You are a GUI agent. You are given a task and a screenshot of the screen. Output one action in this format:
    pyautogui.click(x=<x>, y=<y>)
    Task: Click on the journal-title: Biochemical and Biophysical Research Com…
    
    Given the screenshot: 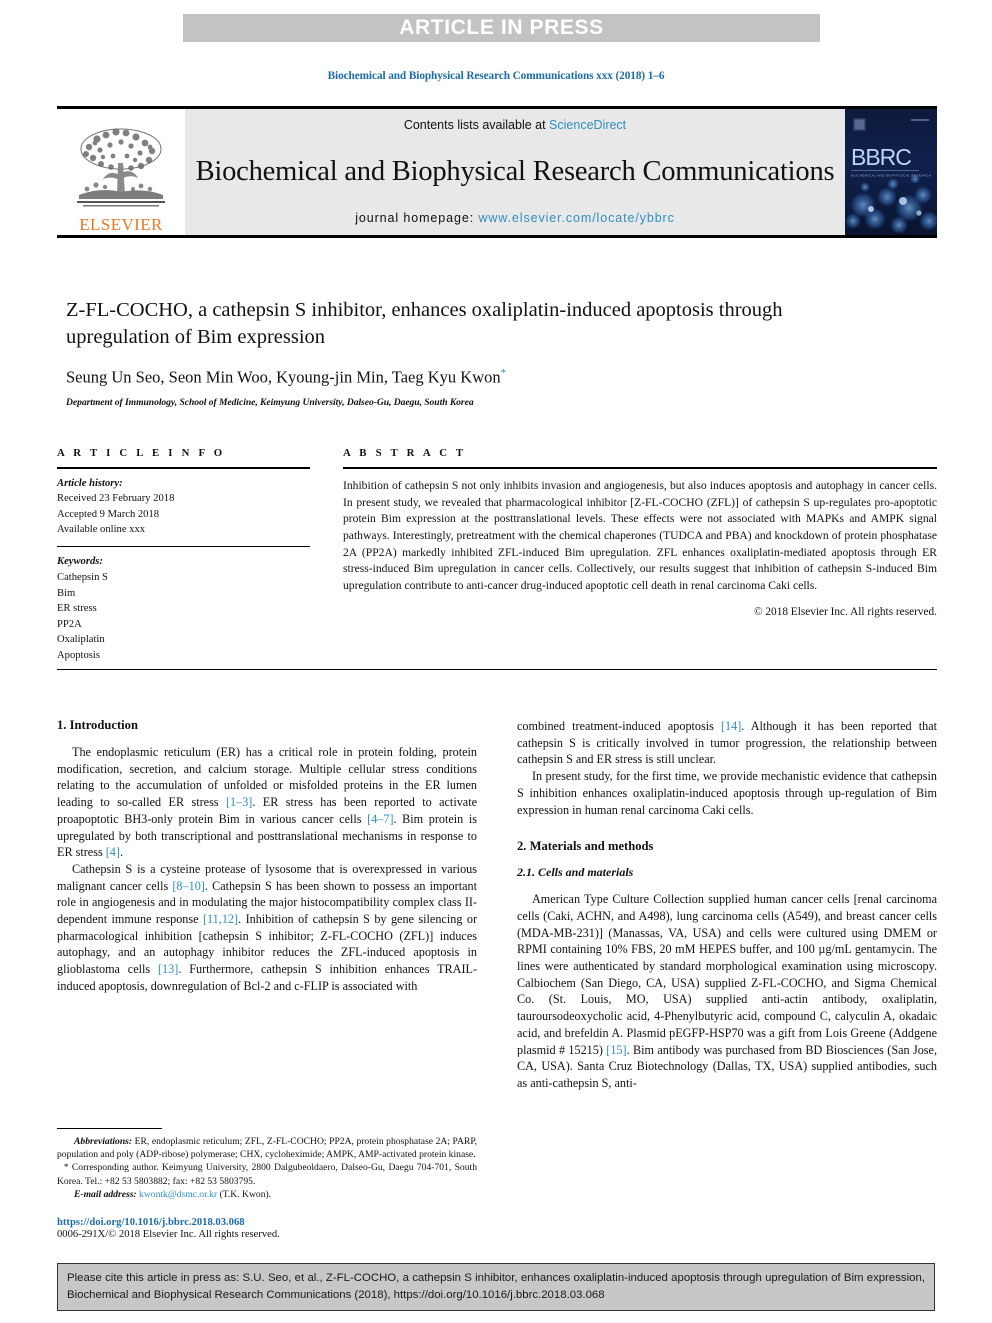 What is the action you would take?
    pyautogui.click(x=515, y=171)
    